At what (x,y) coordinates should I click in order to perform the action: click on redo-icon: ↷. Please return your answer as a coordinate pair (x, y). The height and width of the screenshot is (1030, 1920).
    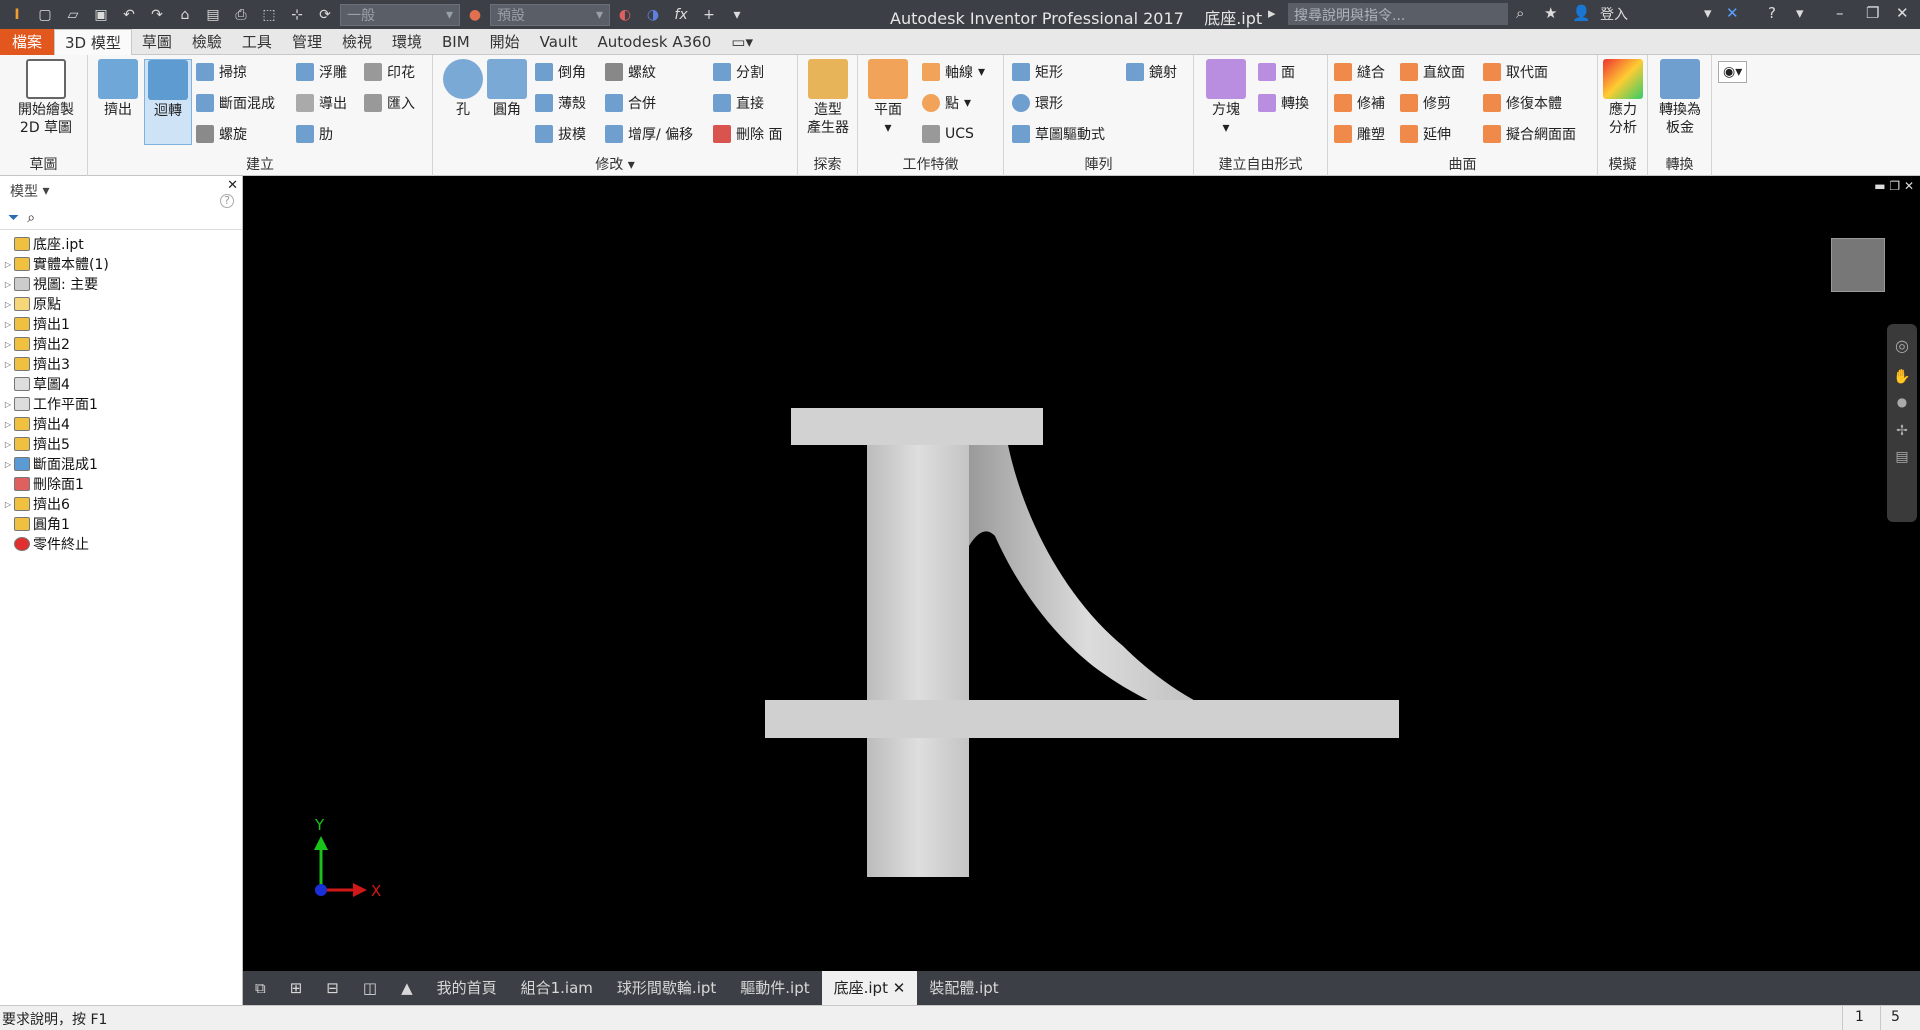
    Looking at the image, I should click on (157, 15).